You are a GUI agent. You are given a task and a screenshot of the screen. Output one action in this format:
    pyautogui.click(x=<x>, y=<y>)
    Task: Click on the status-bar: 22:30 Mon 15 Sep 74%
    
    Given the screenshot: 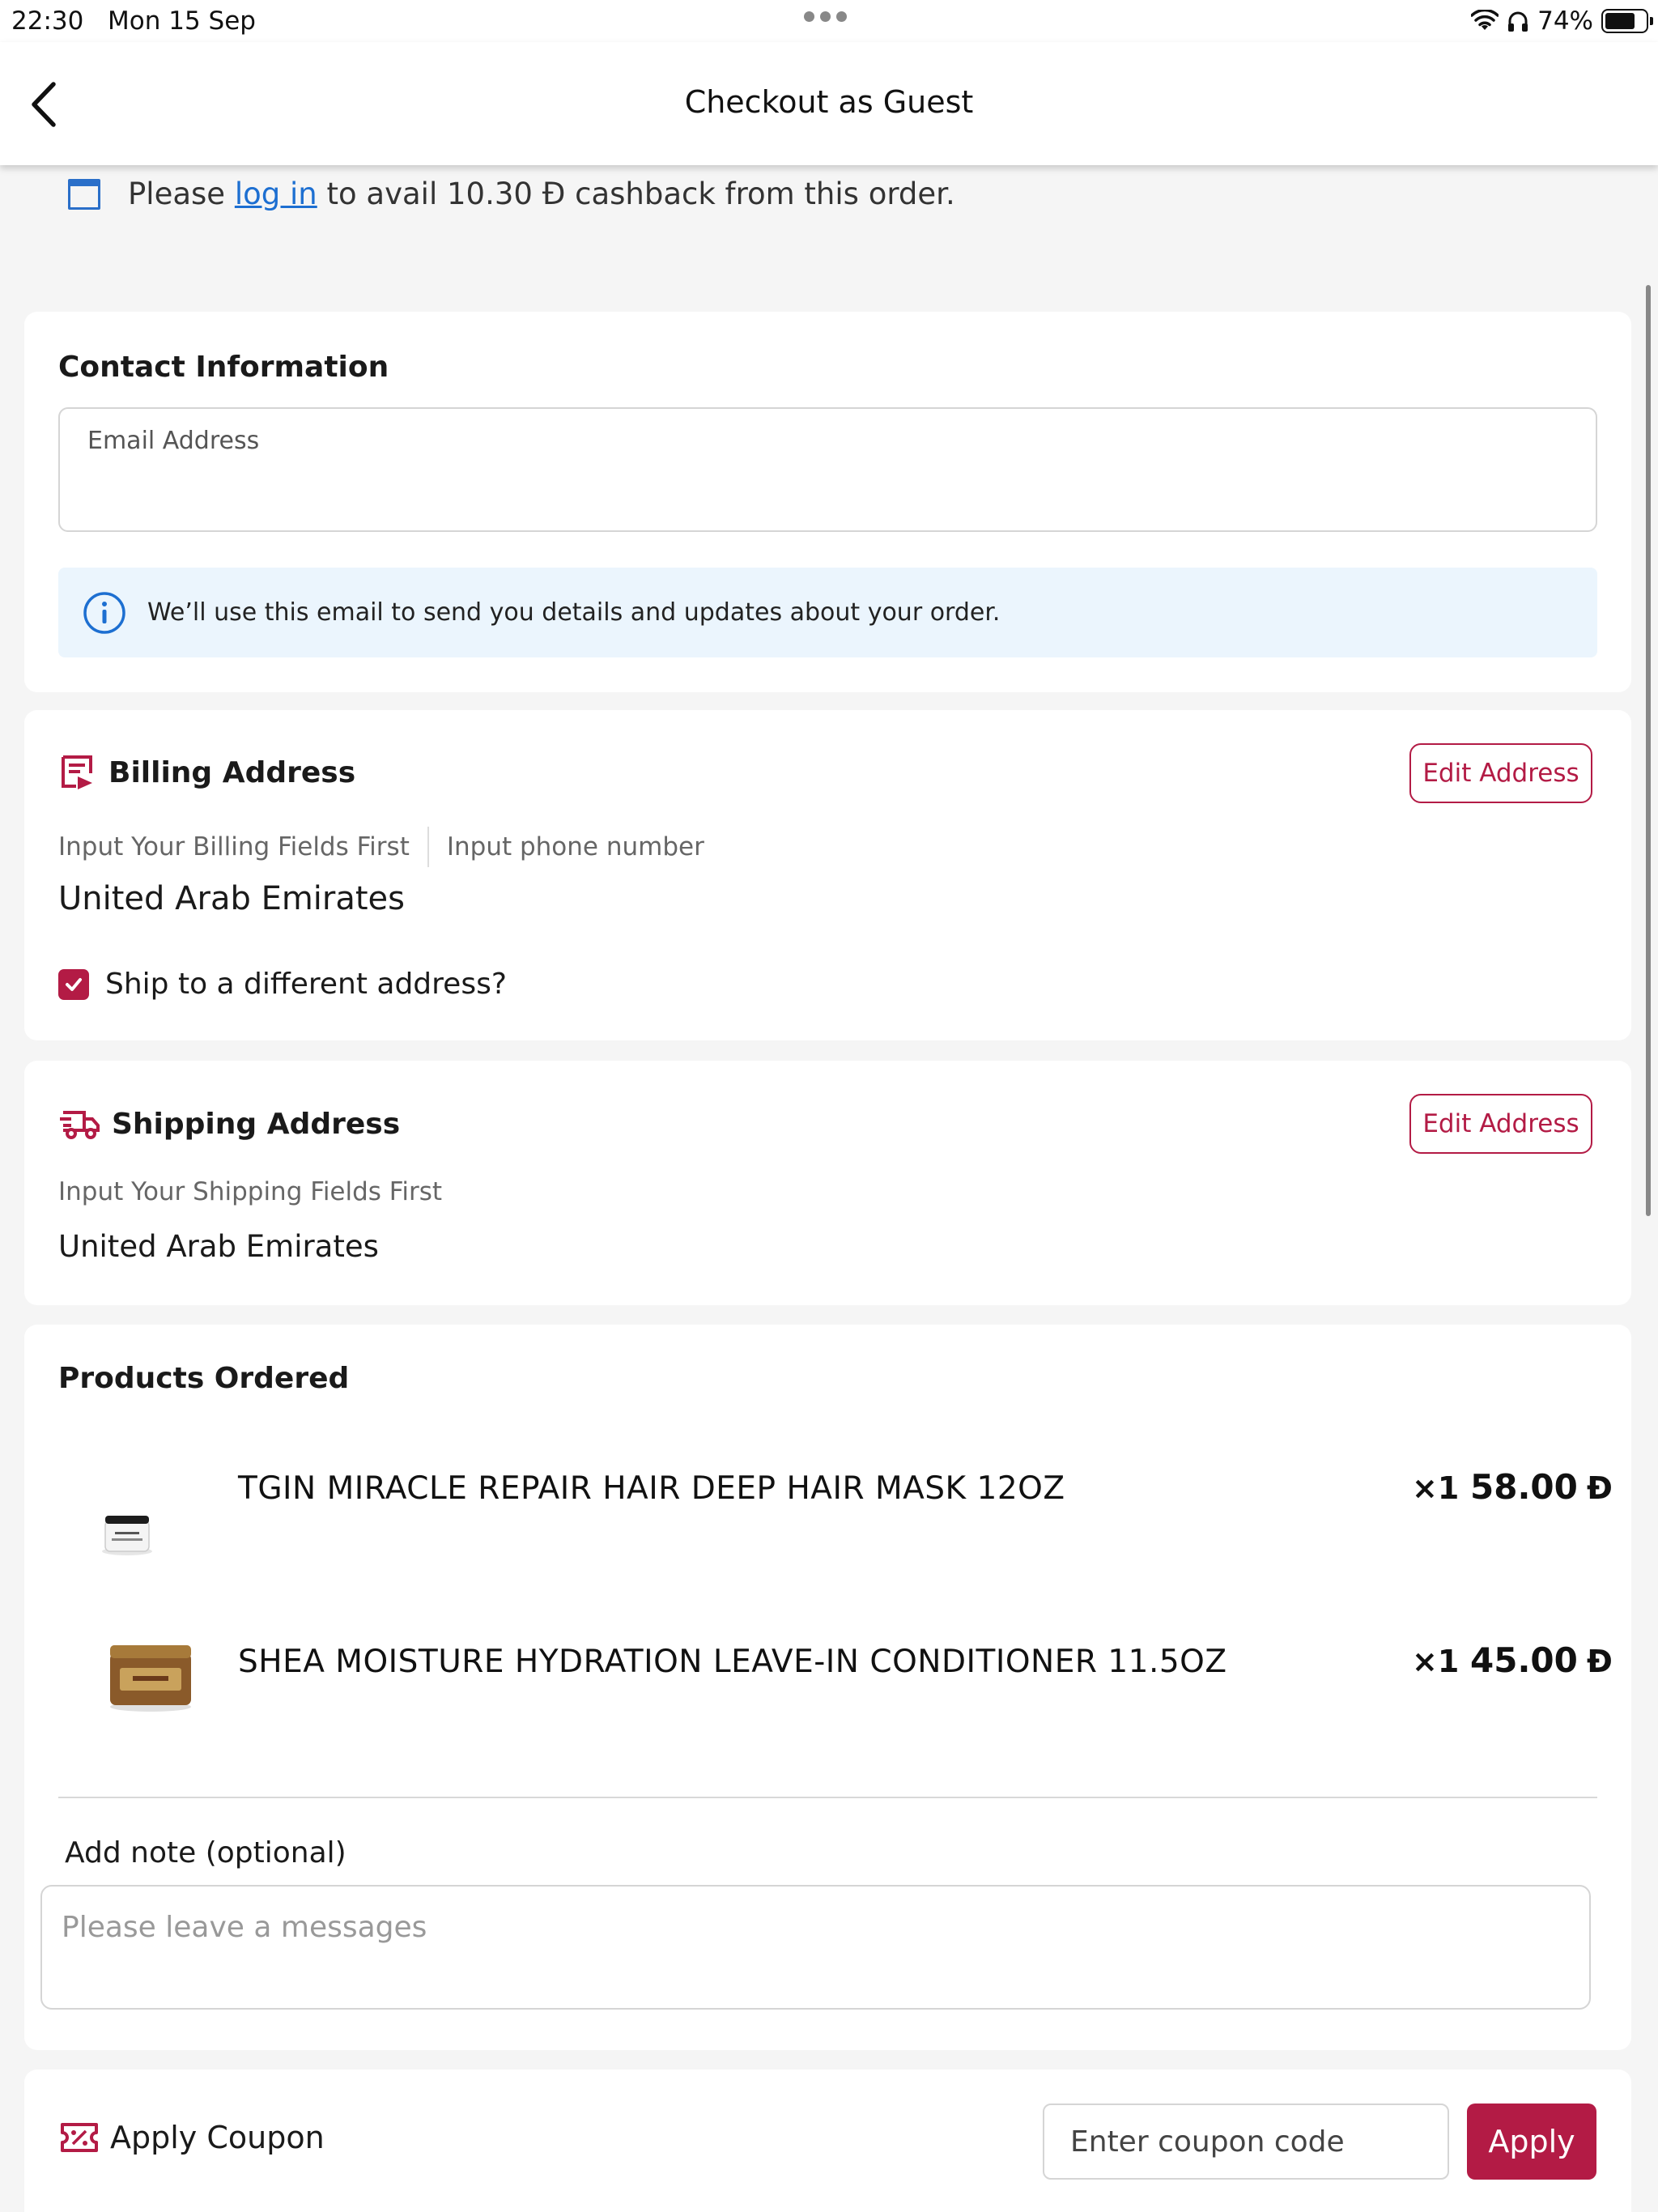 What is the action you would take?
    pyautogui.click(x=829, y=21)
    